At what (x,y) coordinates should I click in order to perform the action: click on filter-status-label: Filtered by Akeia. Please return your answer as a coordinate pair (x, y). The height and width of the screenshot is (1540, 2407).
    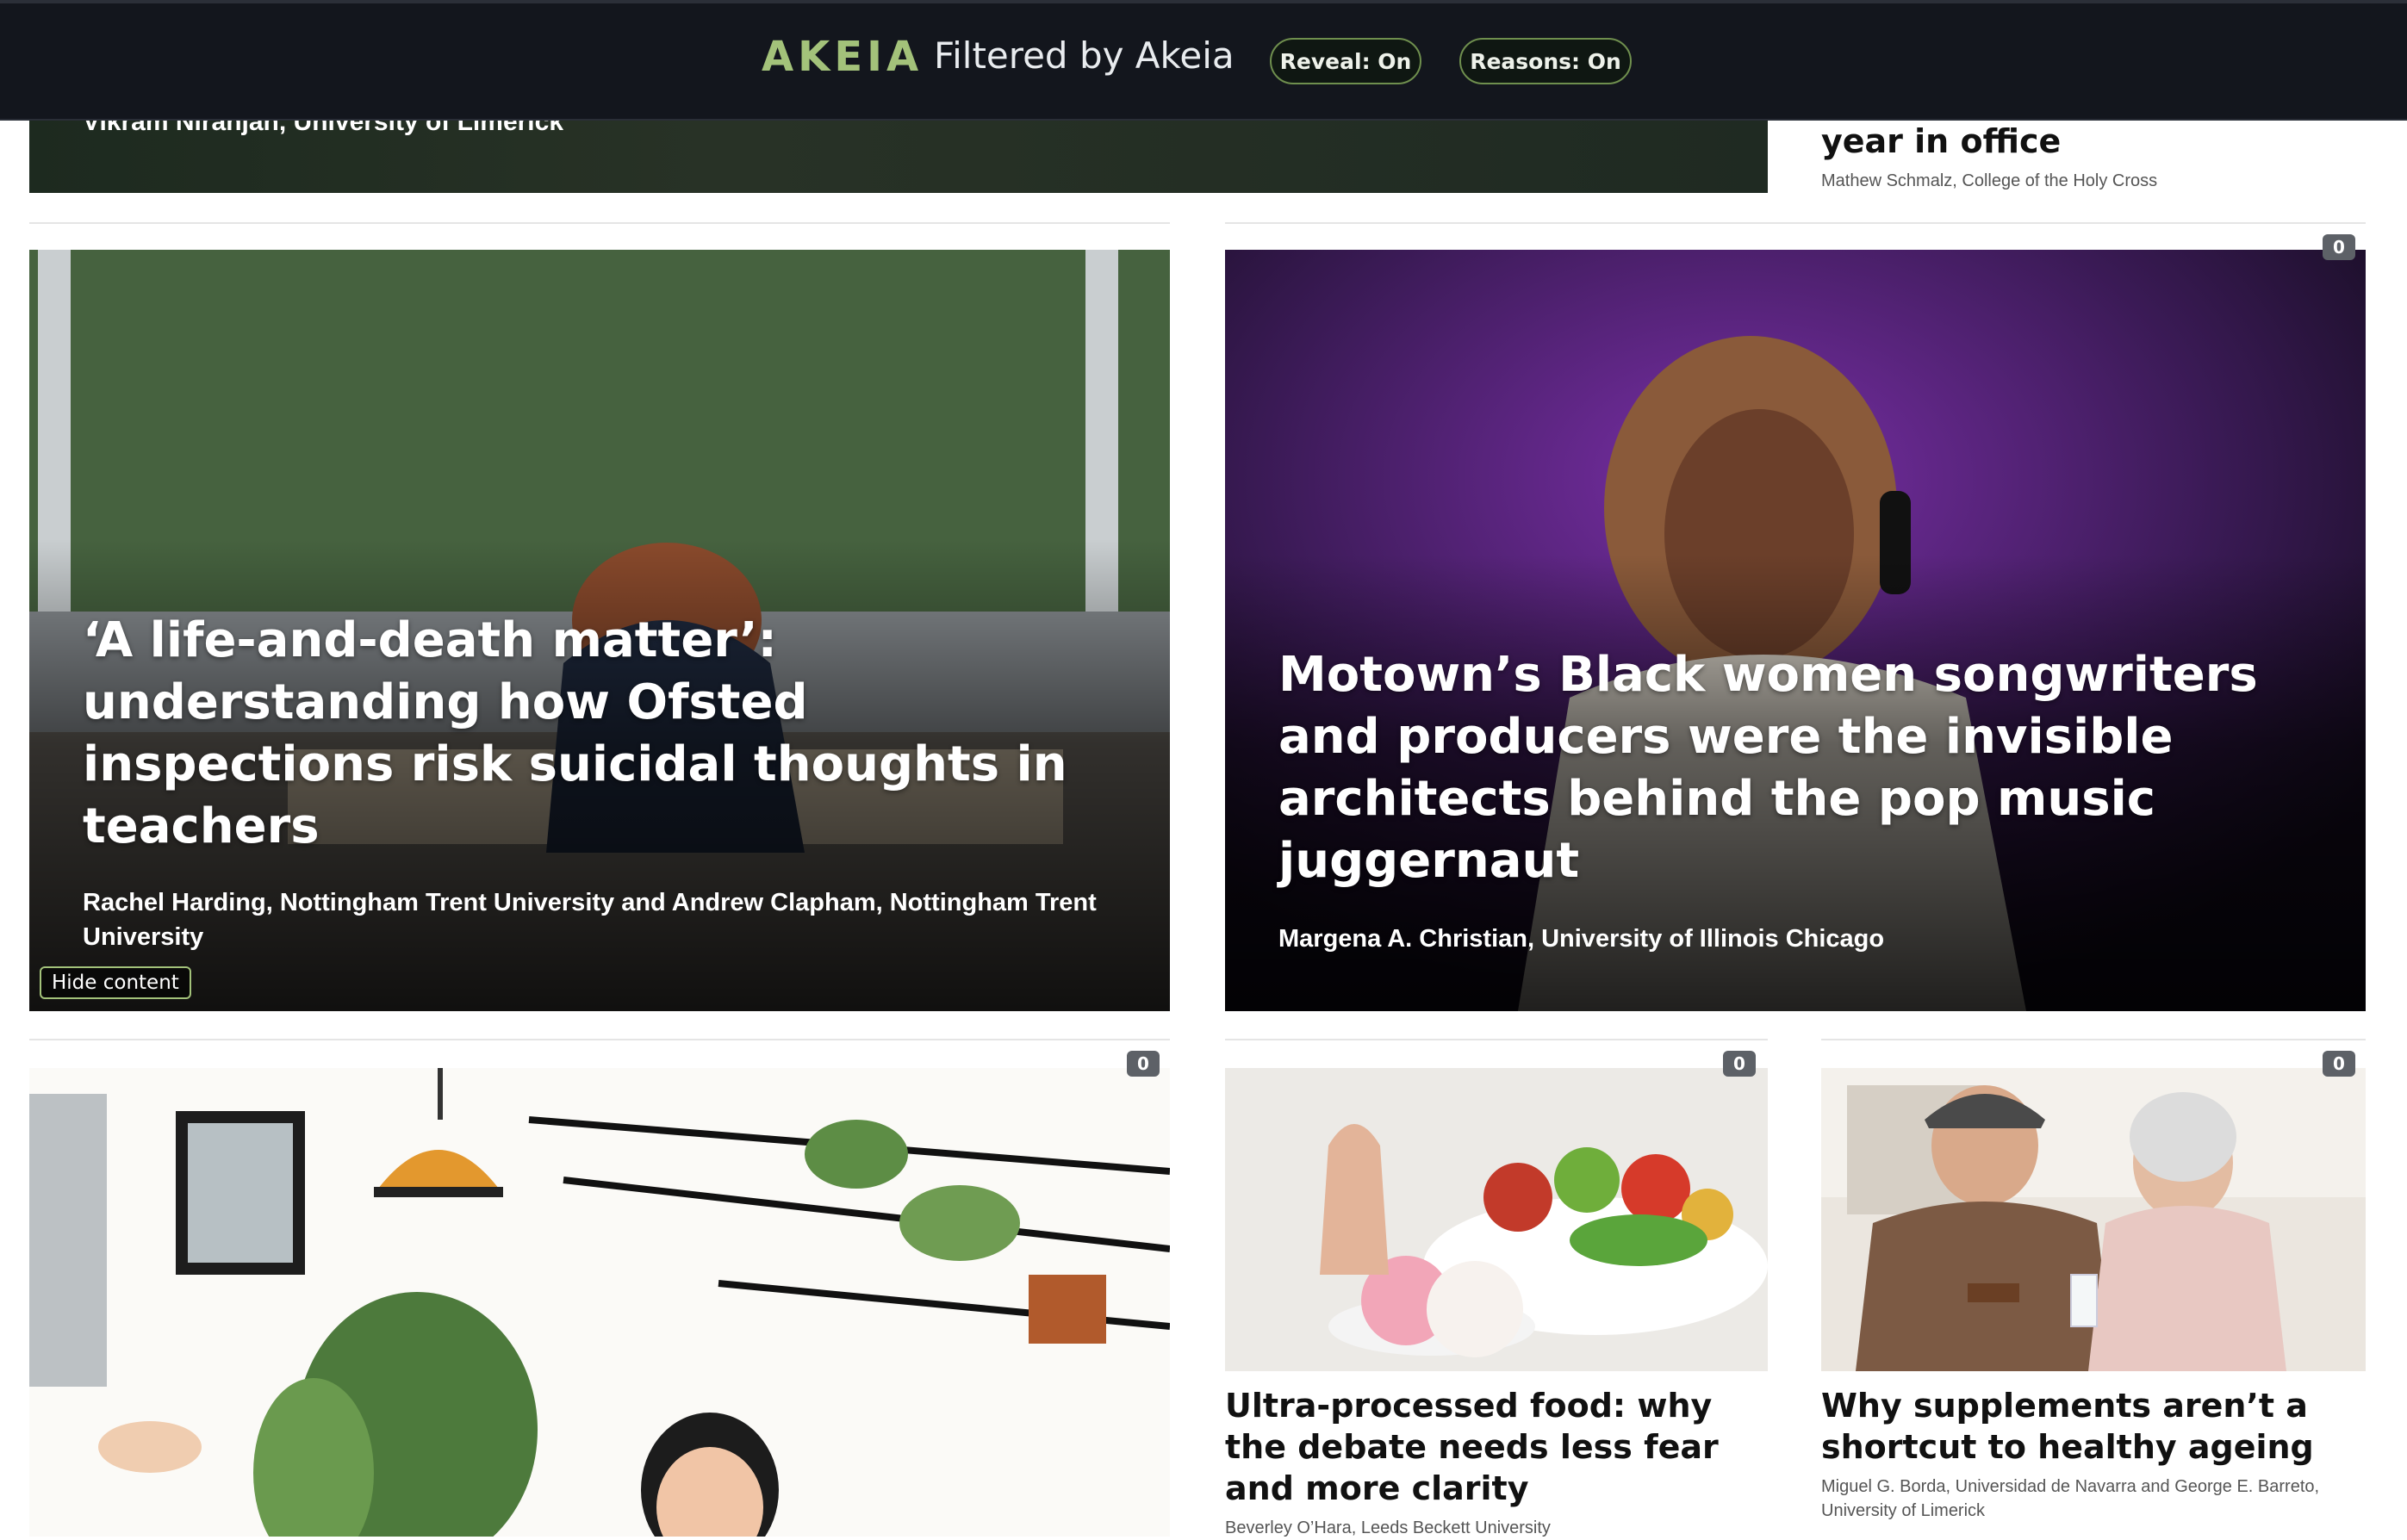
    Looking at the image, I should click on (1084, 56).